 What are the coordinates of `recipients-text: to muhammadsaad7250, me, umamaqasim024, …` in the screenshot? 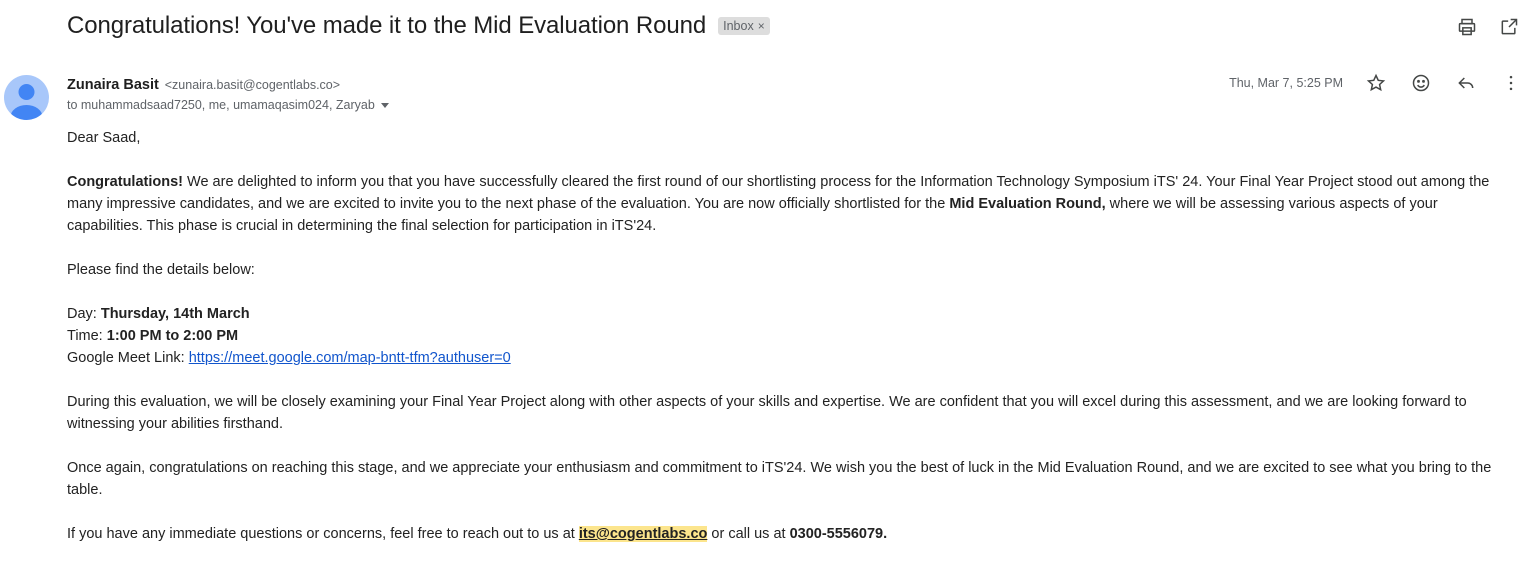 It's located at (221, 105).